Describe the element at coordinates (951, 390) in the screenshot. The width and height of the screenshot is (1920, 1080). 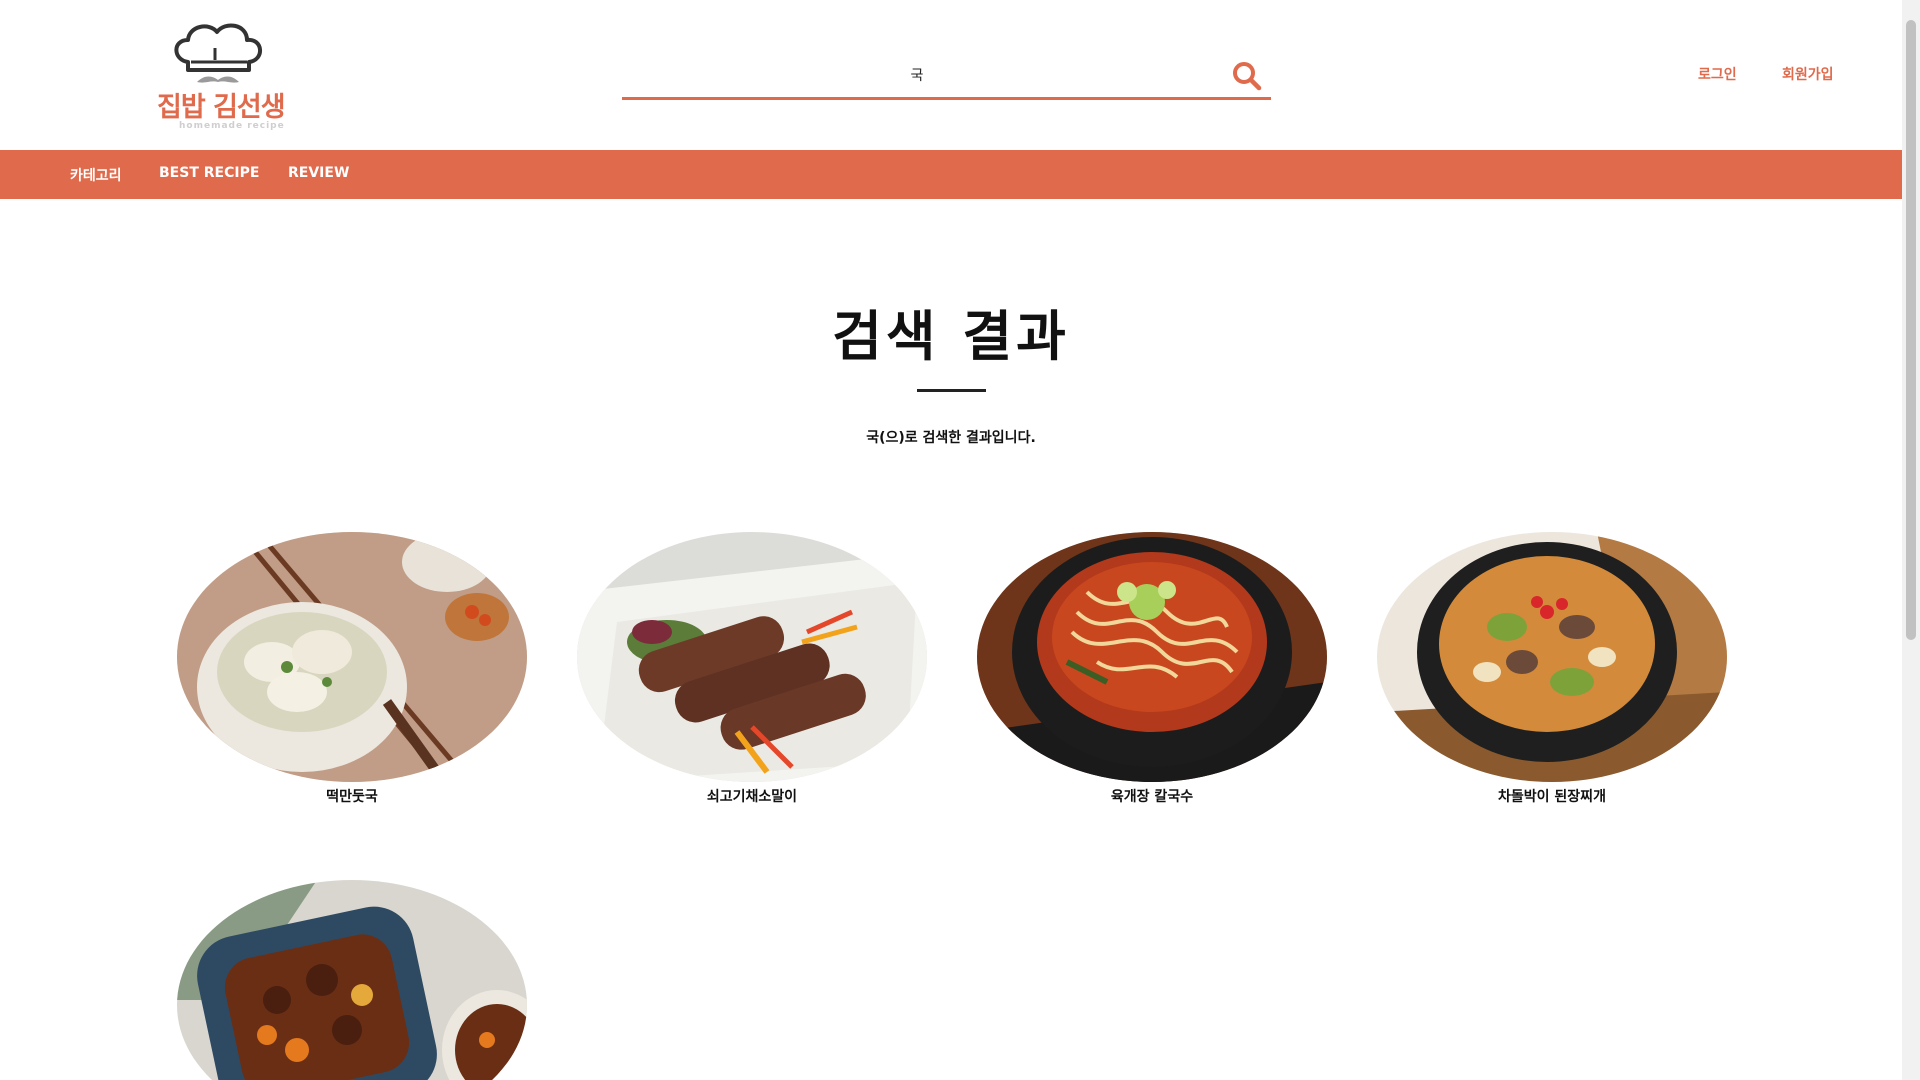
I see `title-divider` at that location.